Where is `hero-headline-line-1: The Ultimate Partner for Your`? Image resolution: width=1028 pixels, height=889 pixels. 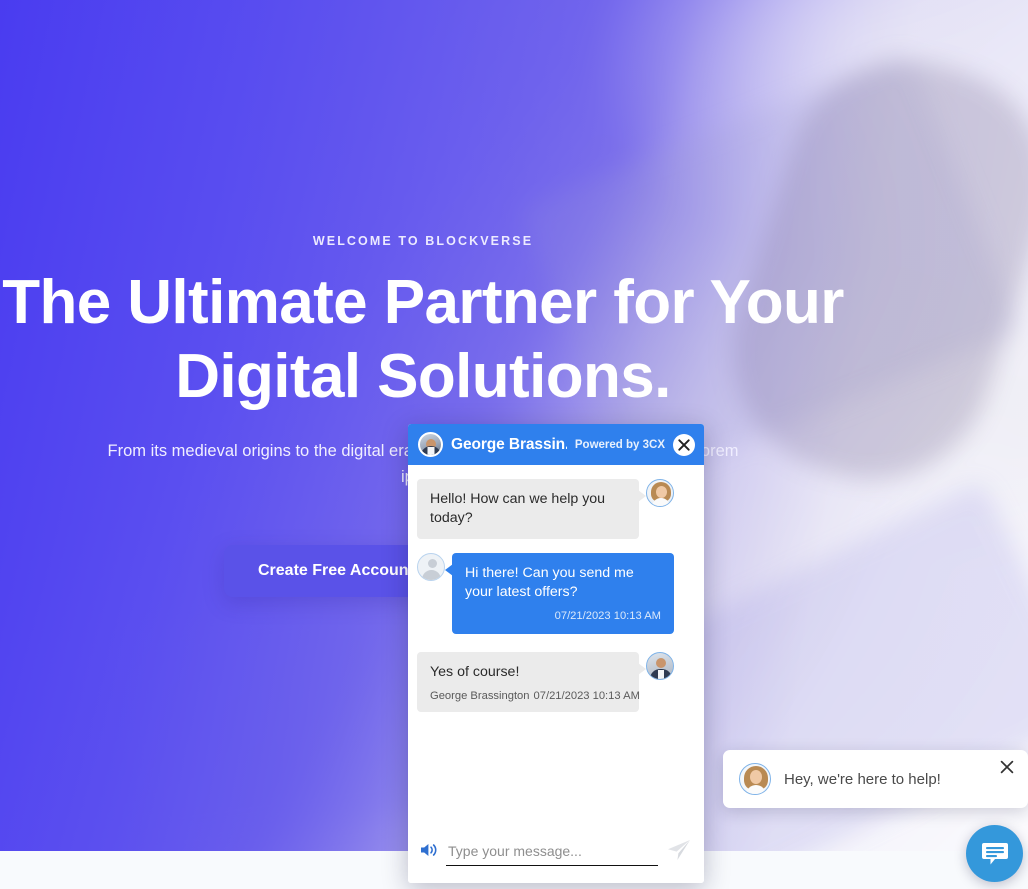 hero-headline-line-1: The Ultimate Partner for Your is located at coordinates (423, 302).